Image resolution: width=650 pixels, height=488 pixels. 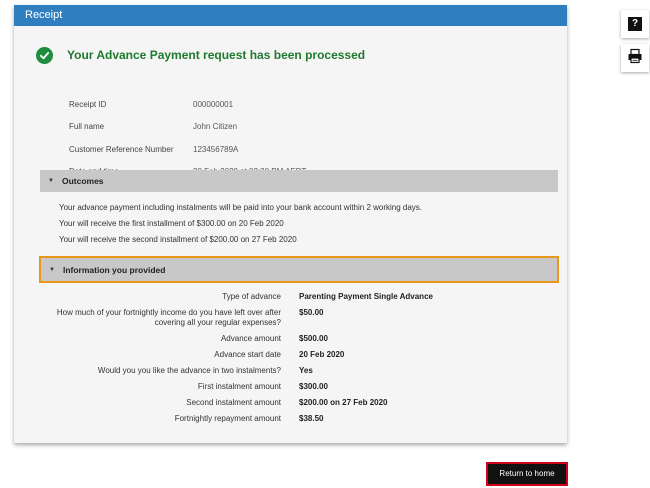 I want to click on help-button: ?, so click(x=635, y=24).